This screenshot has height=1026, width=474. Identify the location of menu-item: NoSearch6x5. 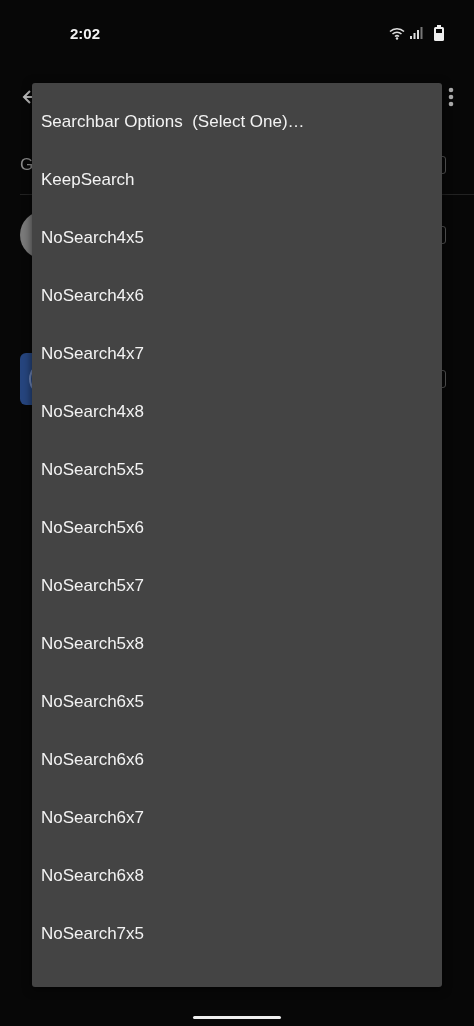
(237, 702).